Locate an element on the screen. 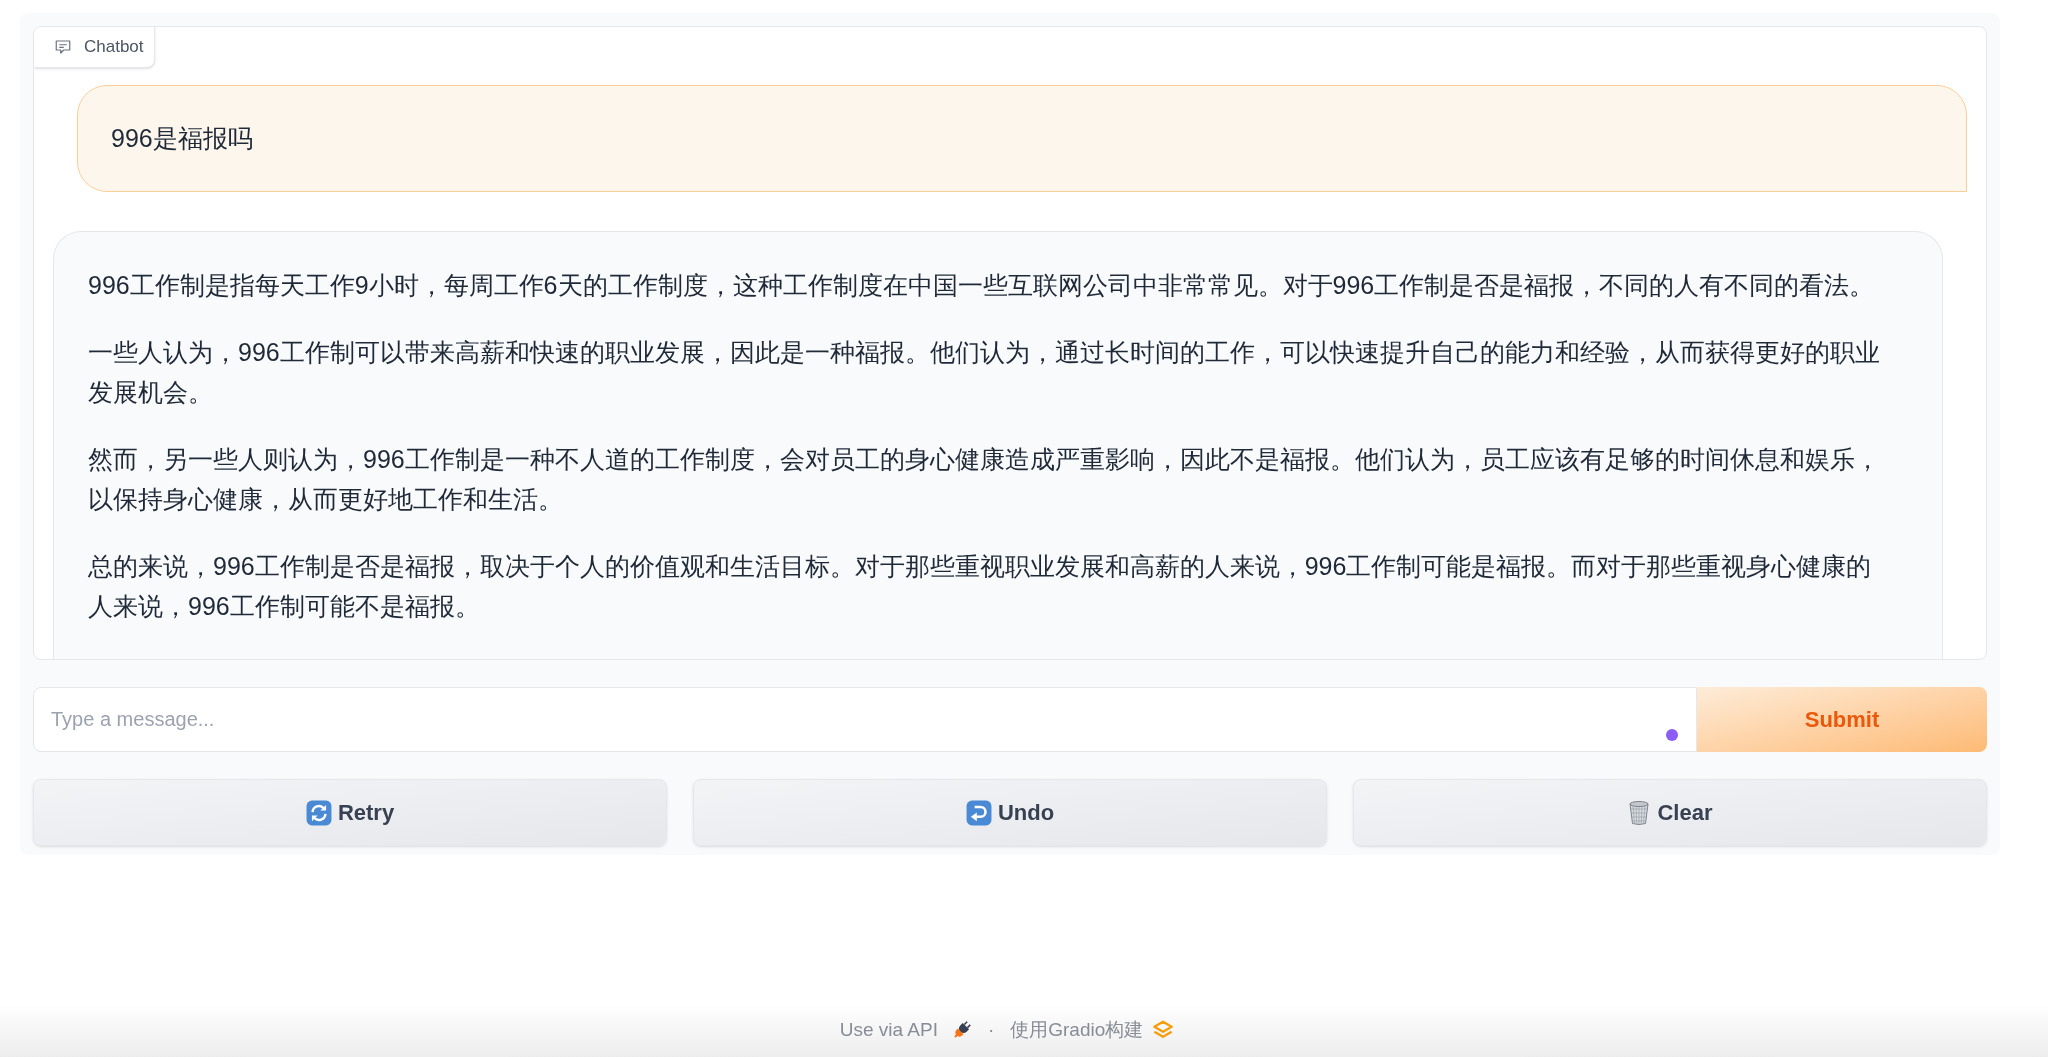 The image size is (2048, 1057). refresh-arrows-icon is located at coordinates (318, 812).